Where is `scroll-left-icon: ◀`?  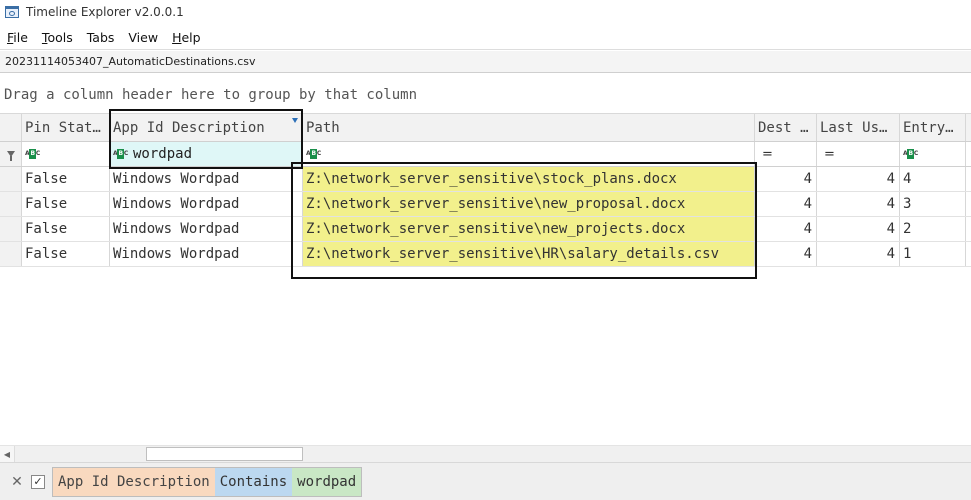
scroll-left-icon: ◀ is located at coordinates (7, 454).